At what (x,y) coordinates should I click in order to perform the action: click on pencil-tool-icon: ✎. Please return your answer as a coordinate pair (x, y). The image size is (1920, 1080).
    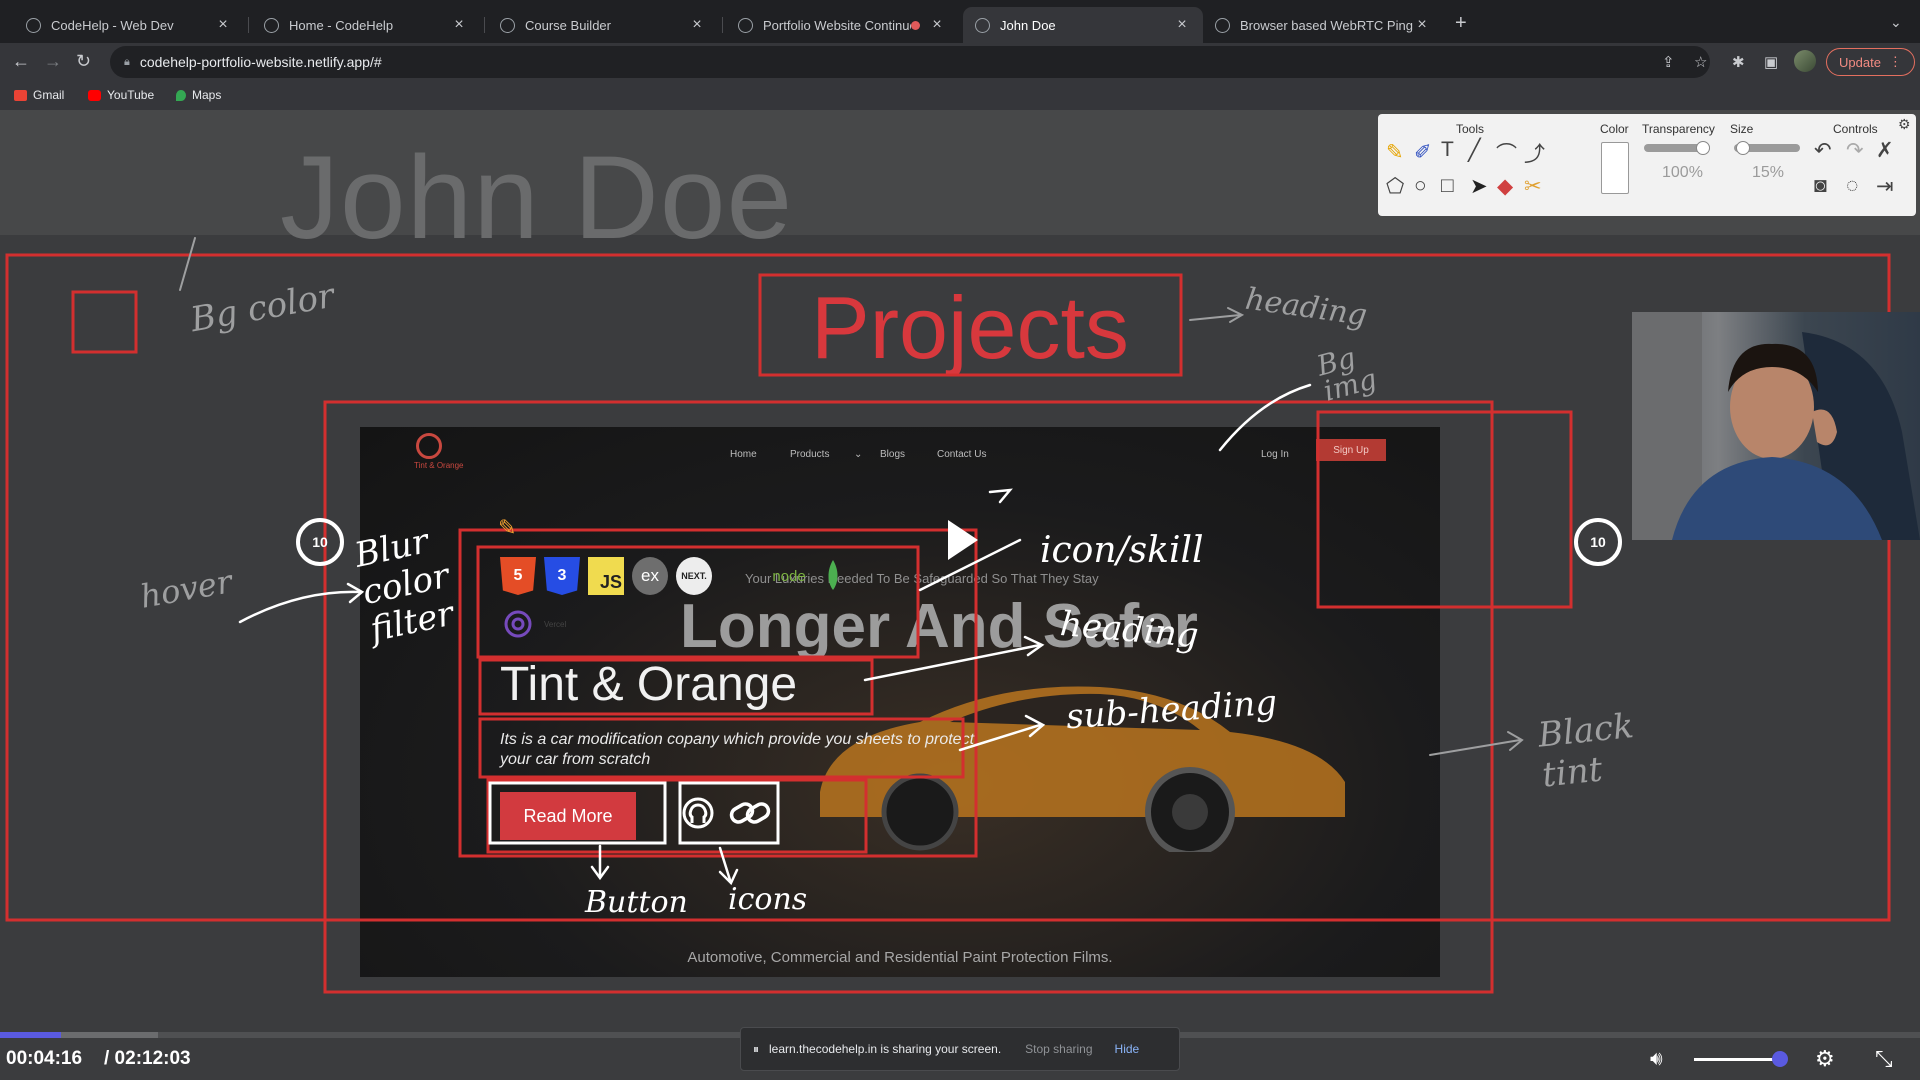
    Looking at the image, I should click on (1395, 152).